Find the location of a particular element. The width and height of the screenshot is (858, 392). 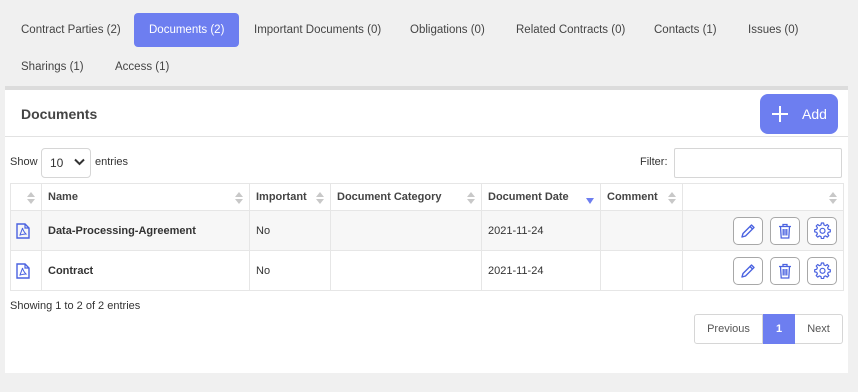

tab-related-contracts: Related Contracts (0) is located at coordinates (570, 30).